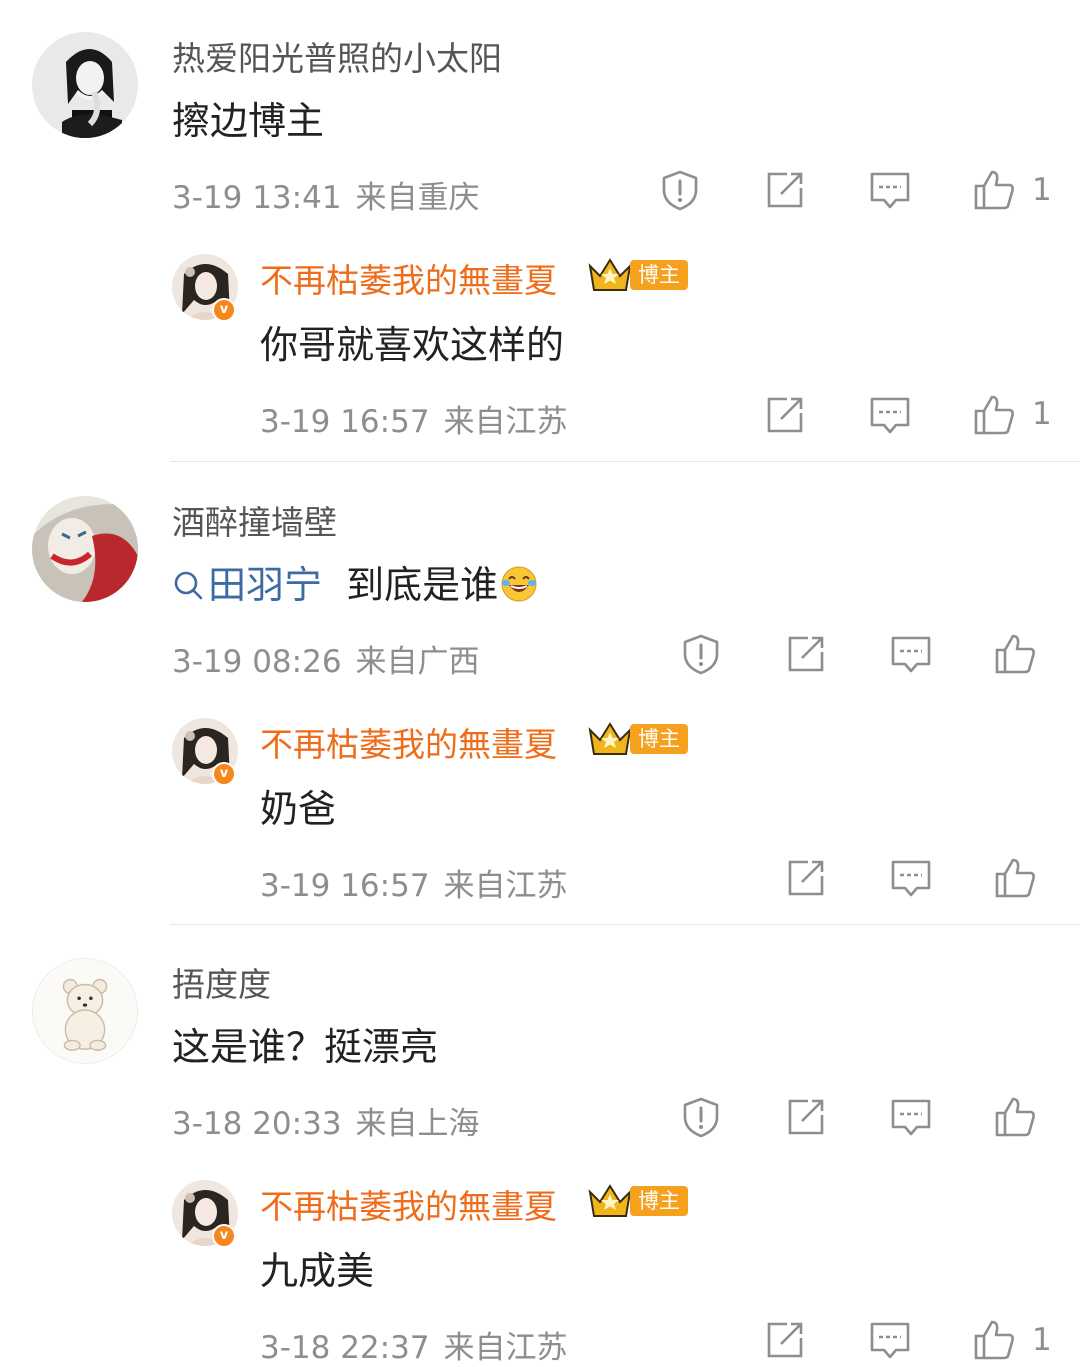  I want to click on comment-date: 3-19 13:41, so click(257, 198).